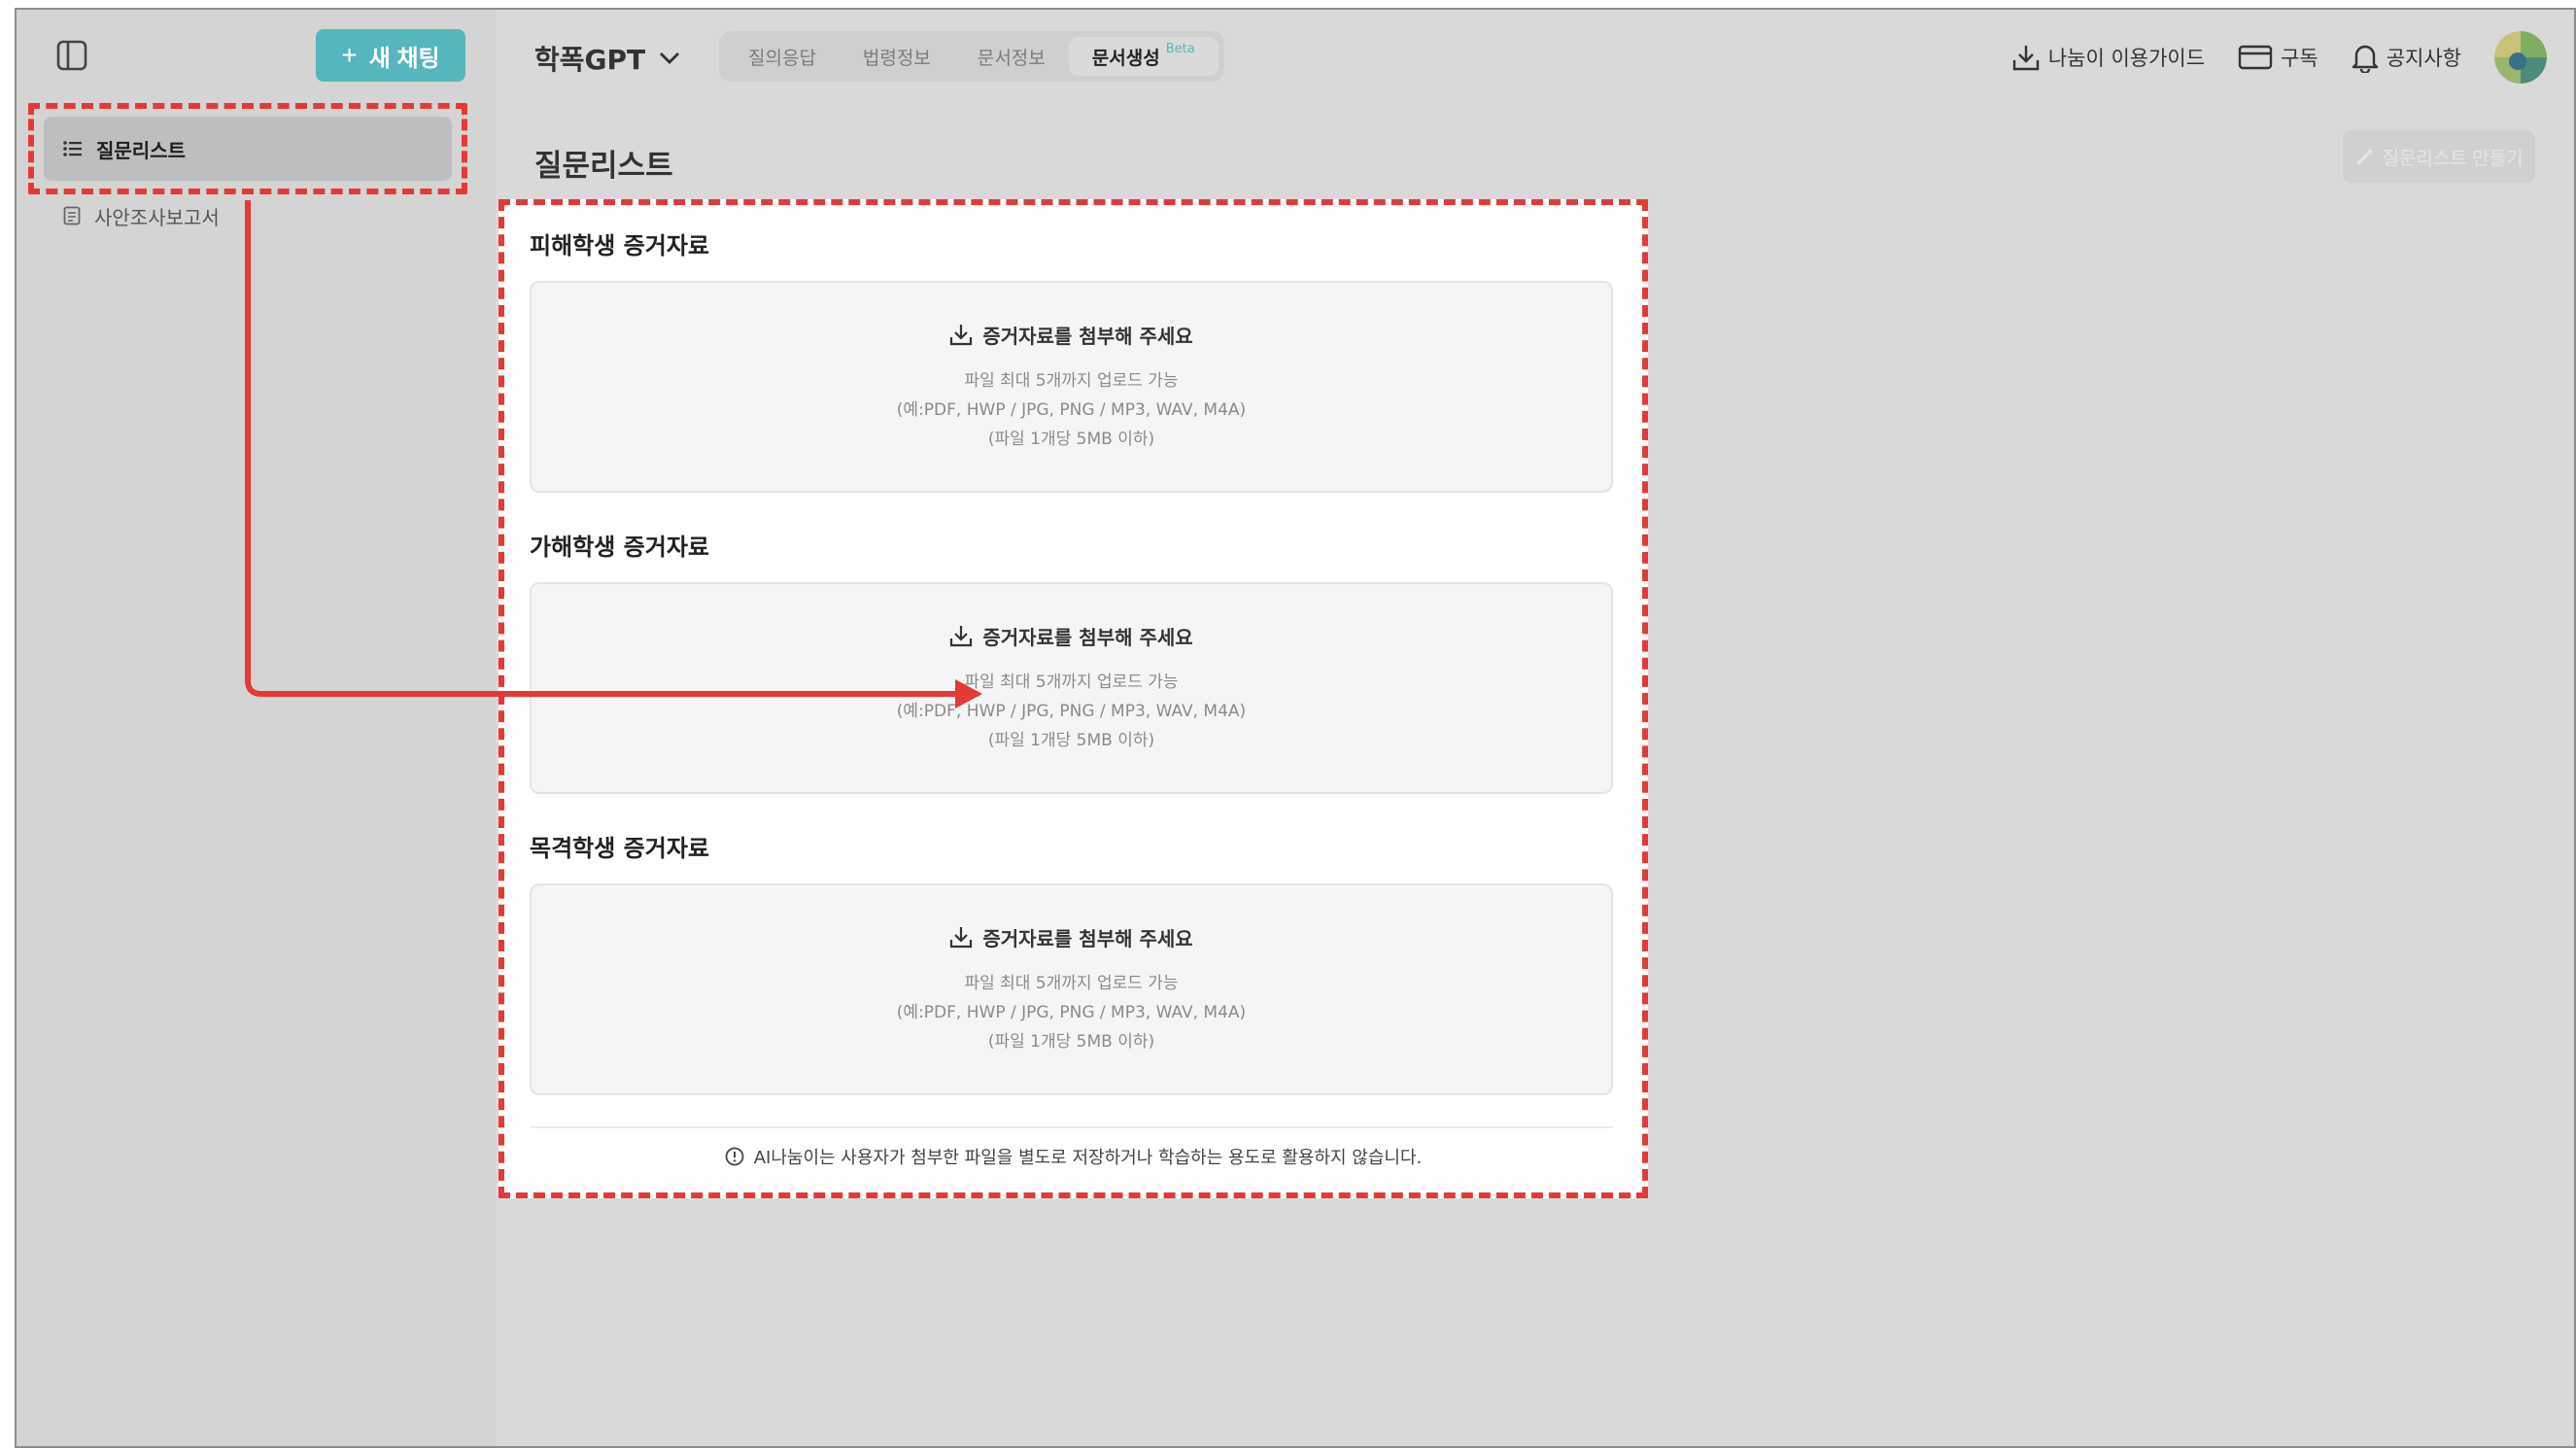 The width and height of the screenshot is (2576, 1450). I want to click on tab-label: 문서정보, so click(1012, 58).